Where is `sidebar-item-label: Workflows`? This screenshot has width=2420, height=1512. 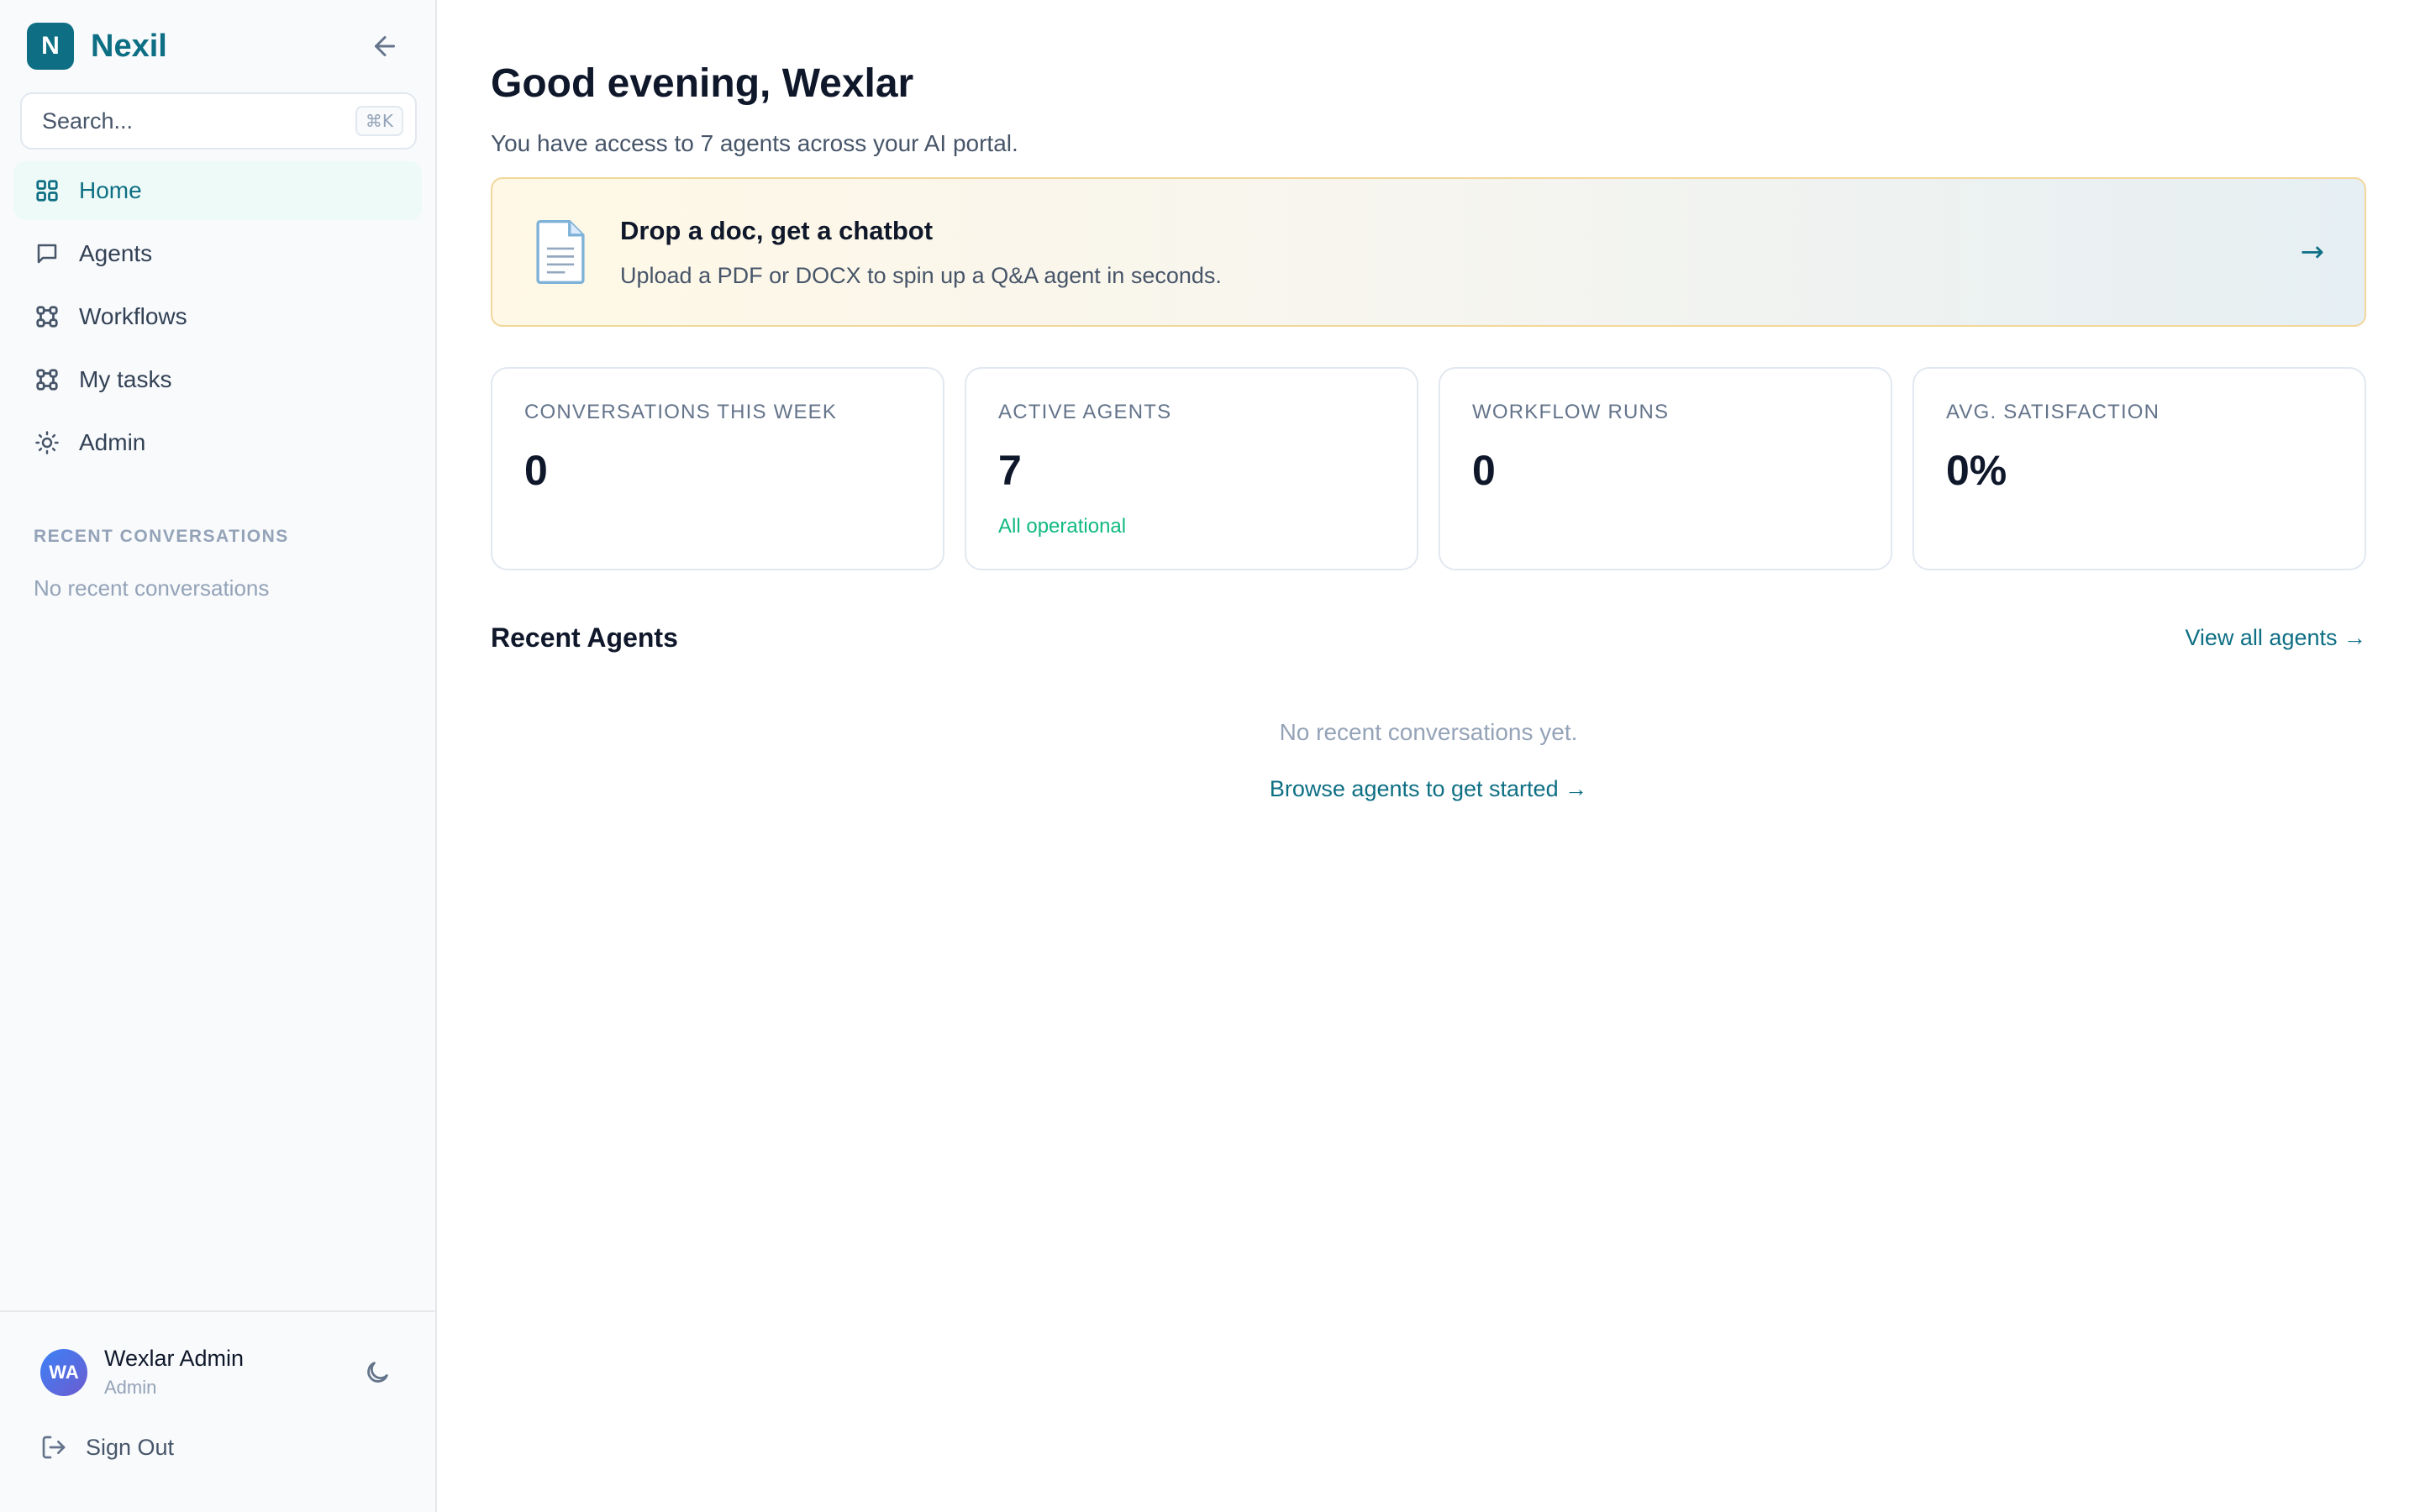
sidebar-item-label: Workflows is located at coordinates (133, 316).